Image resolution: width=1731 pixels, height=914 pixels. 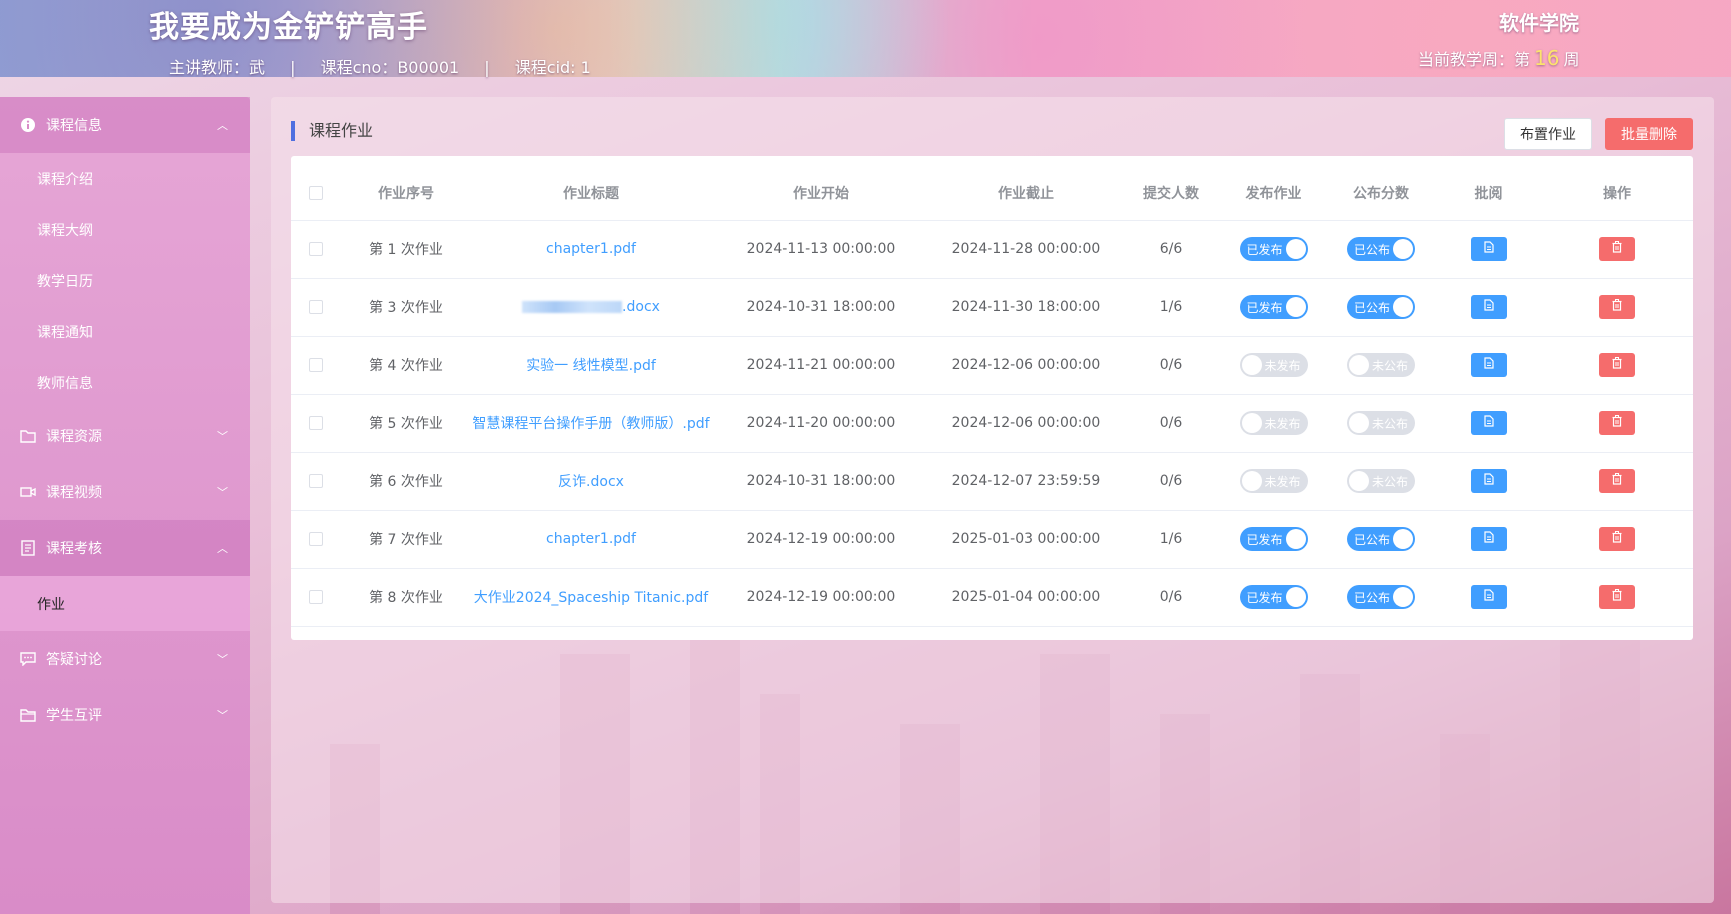 What do you see at coordinates (125, 603) in the screenshot?
I see `sidebar-item-homework: 作业` at bounding box center [125, 603].